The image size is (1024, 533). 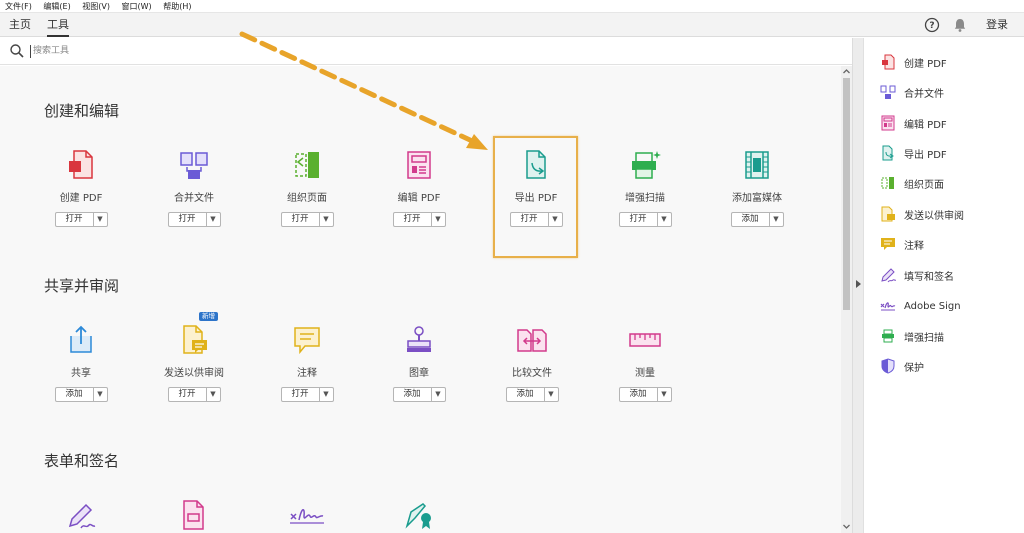 I want to click on prepare-form-icon, so click(x=194, y=514).